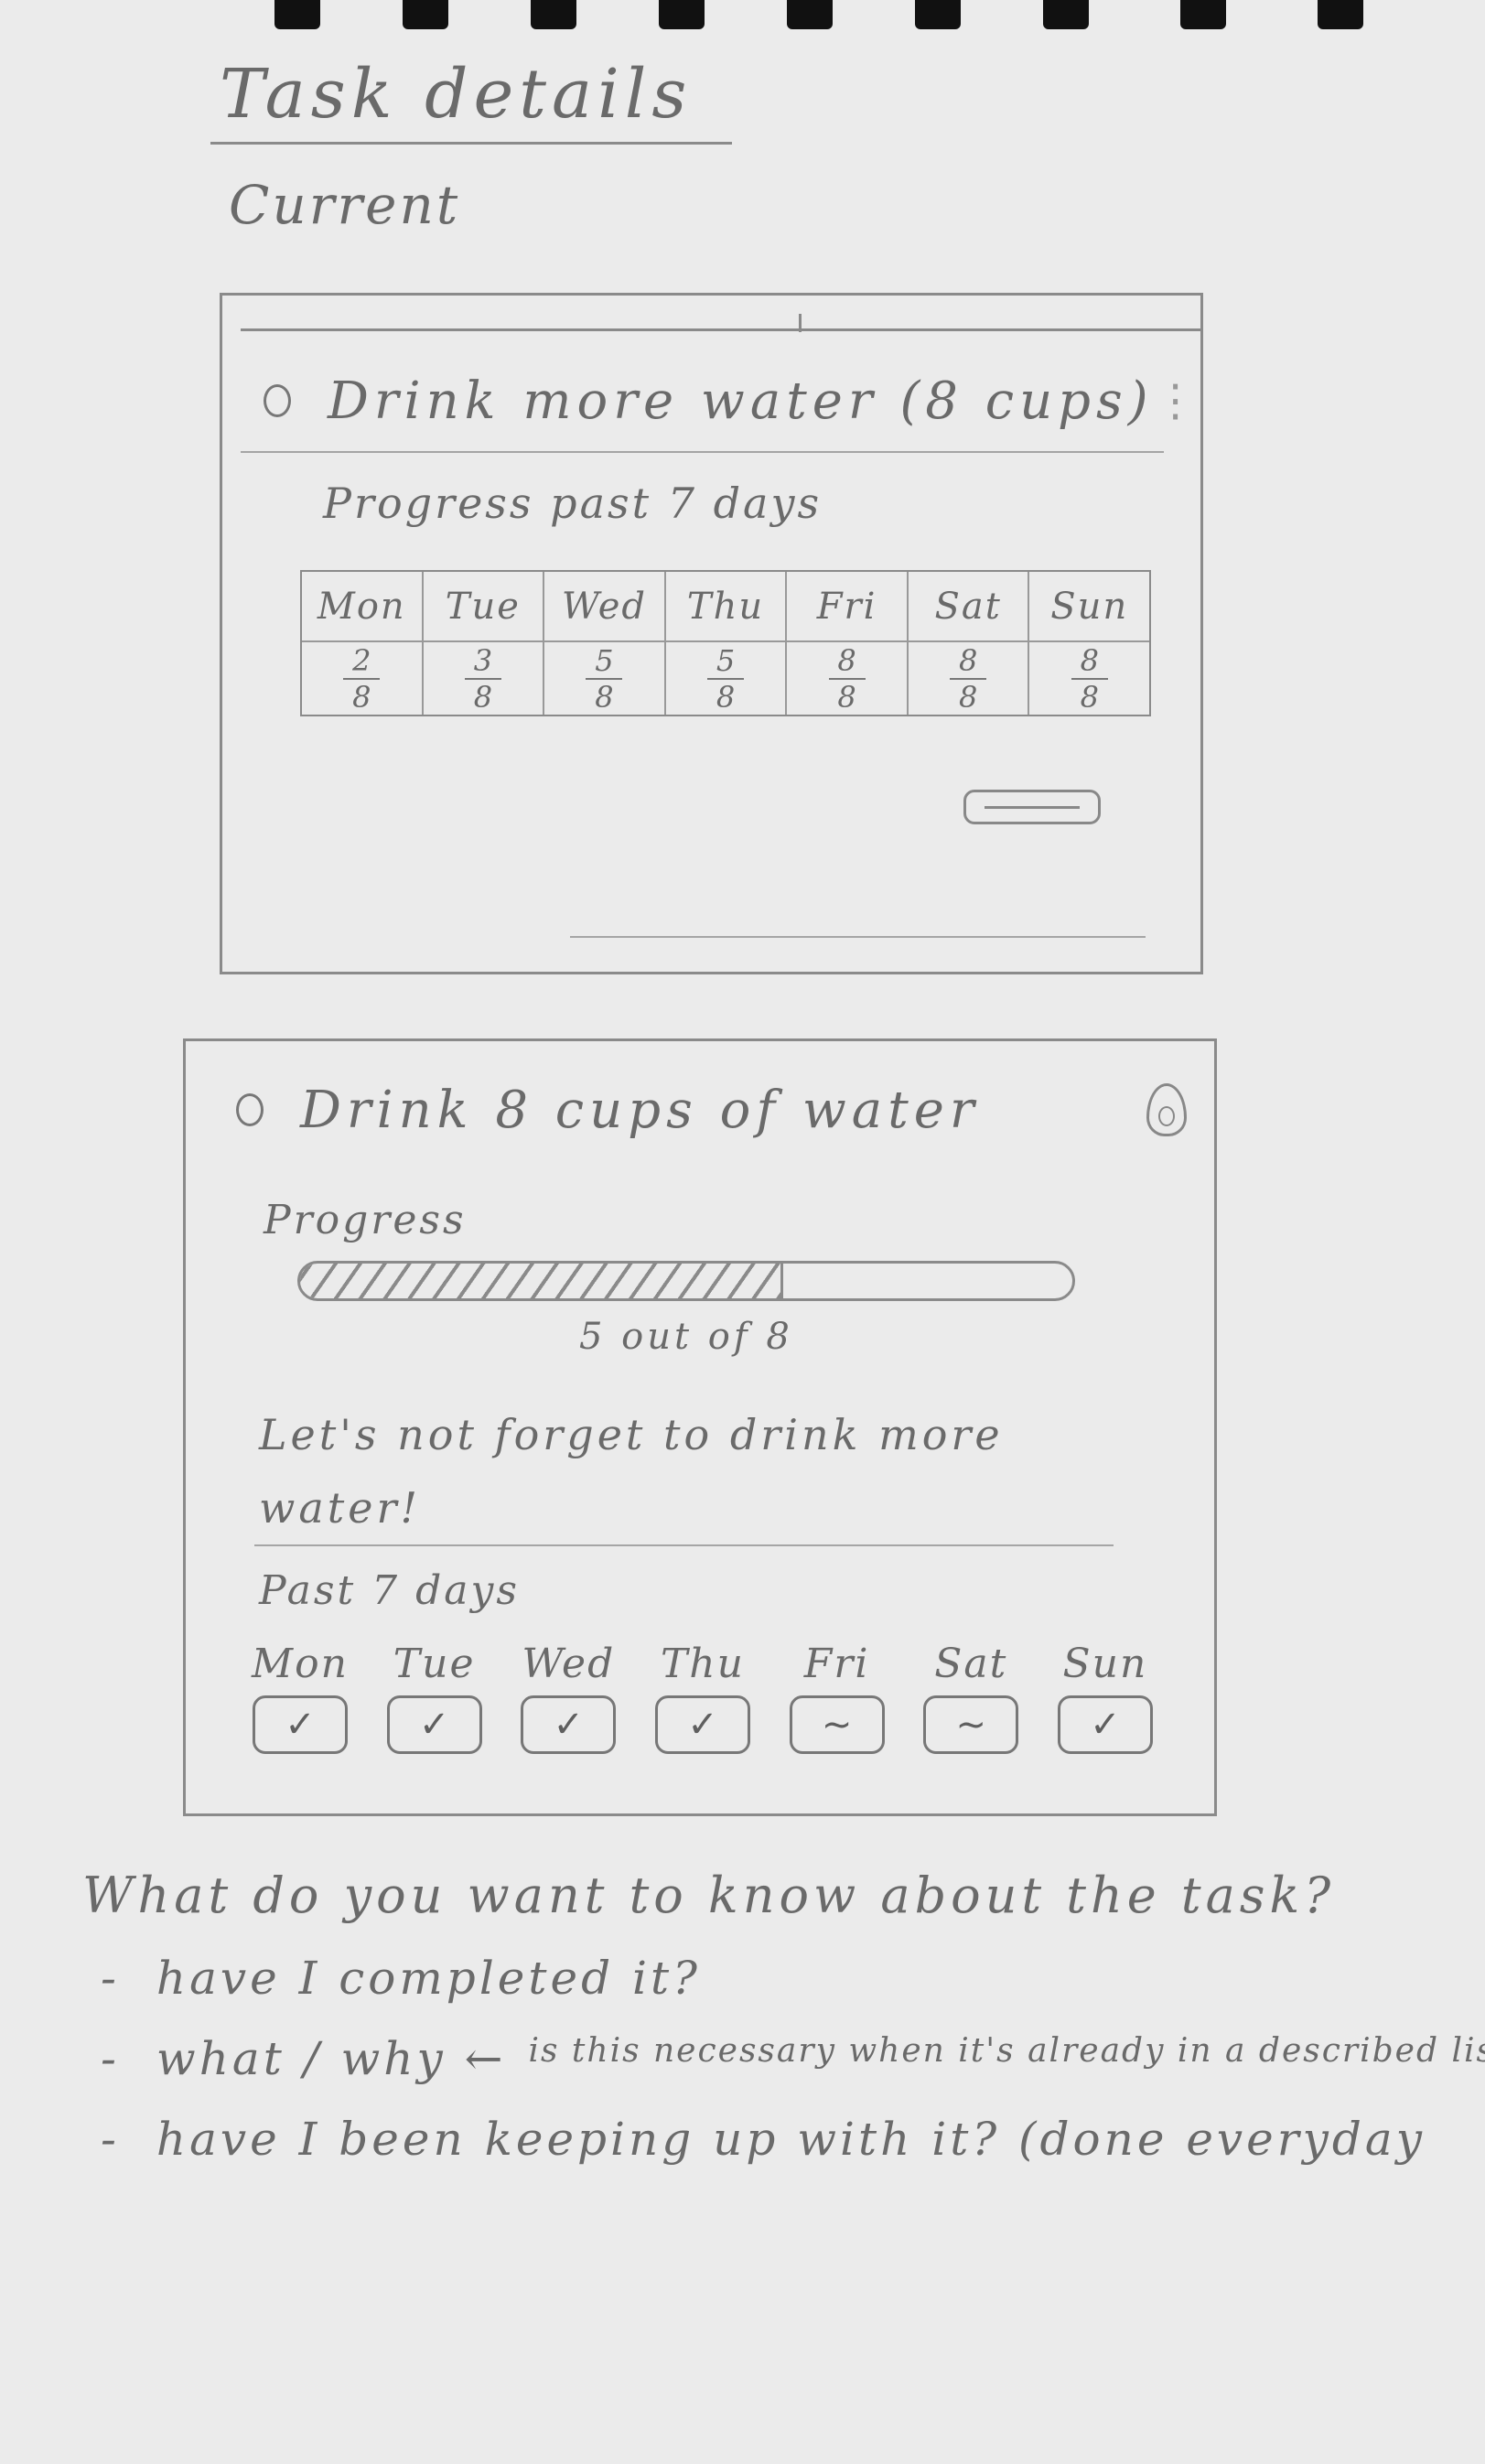  What do you see at coordinates (741, 401) in the screenshot?
I see `task-title: Drink more water (8 cups)` at bounding box center [741, 401].